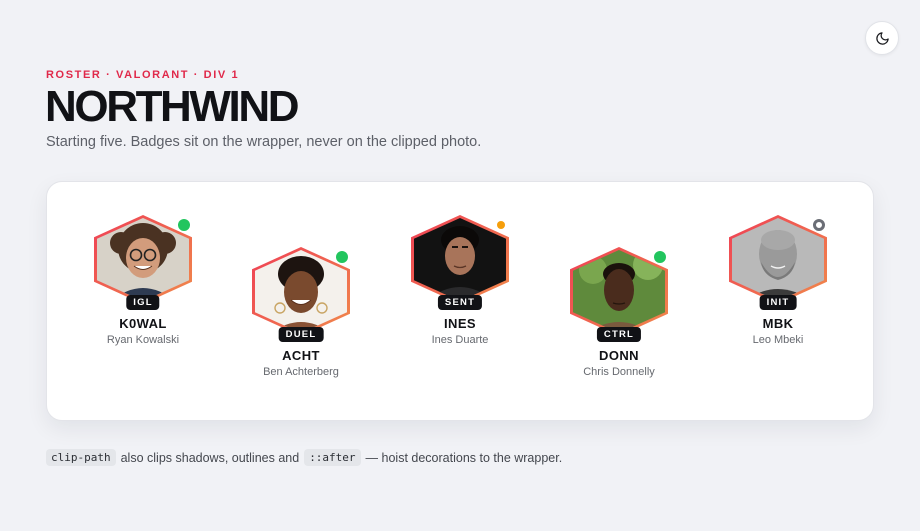 The width and height of the screenshot is (920, 531). Describe the element at coordinates (301, 334) in the screenshot. I see `role-badge: DUEL` at that location.